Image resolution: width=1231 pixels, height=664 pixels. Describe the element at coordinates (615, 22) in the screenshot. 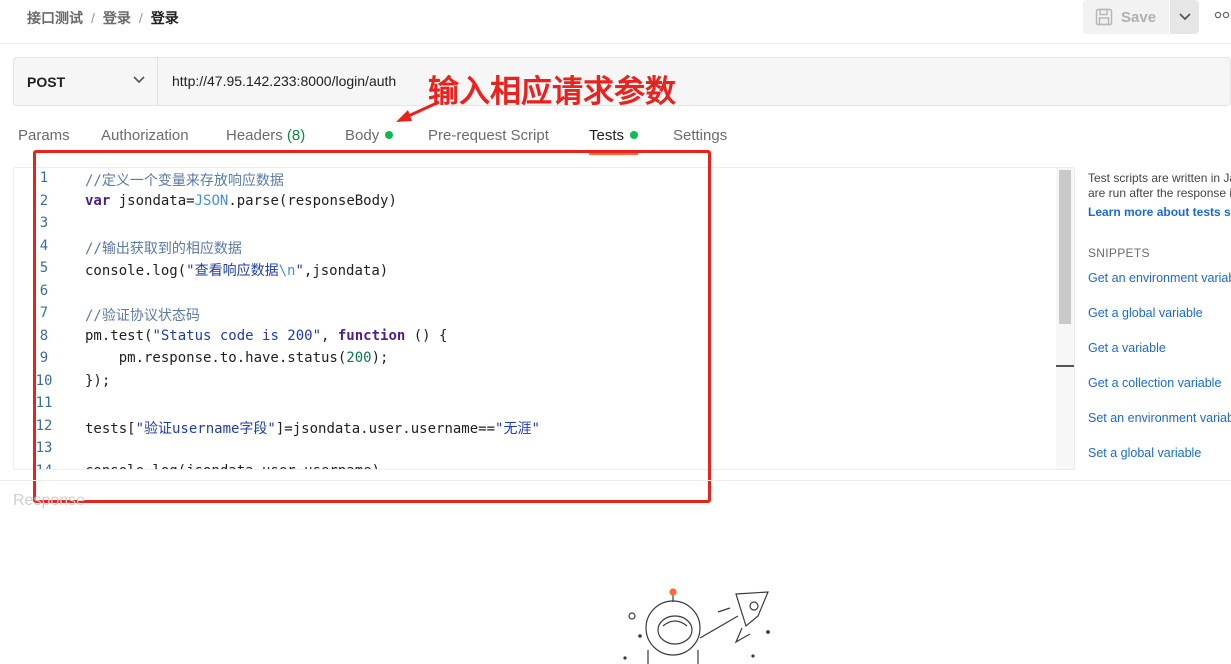

I see `top-bar: 接口测试 / 登录 / 登录 Save` at that location.